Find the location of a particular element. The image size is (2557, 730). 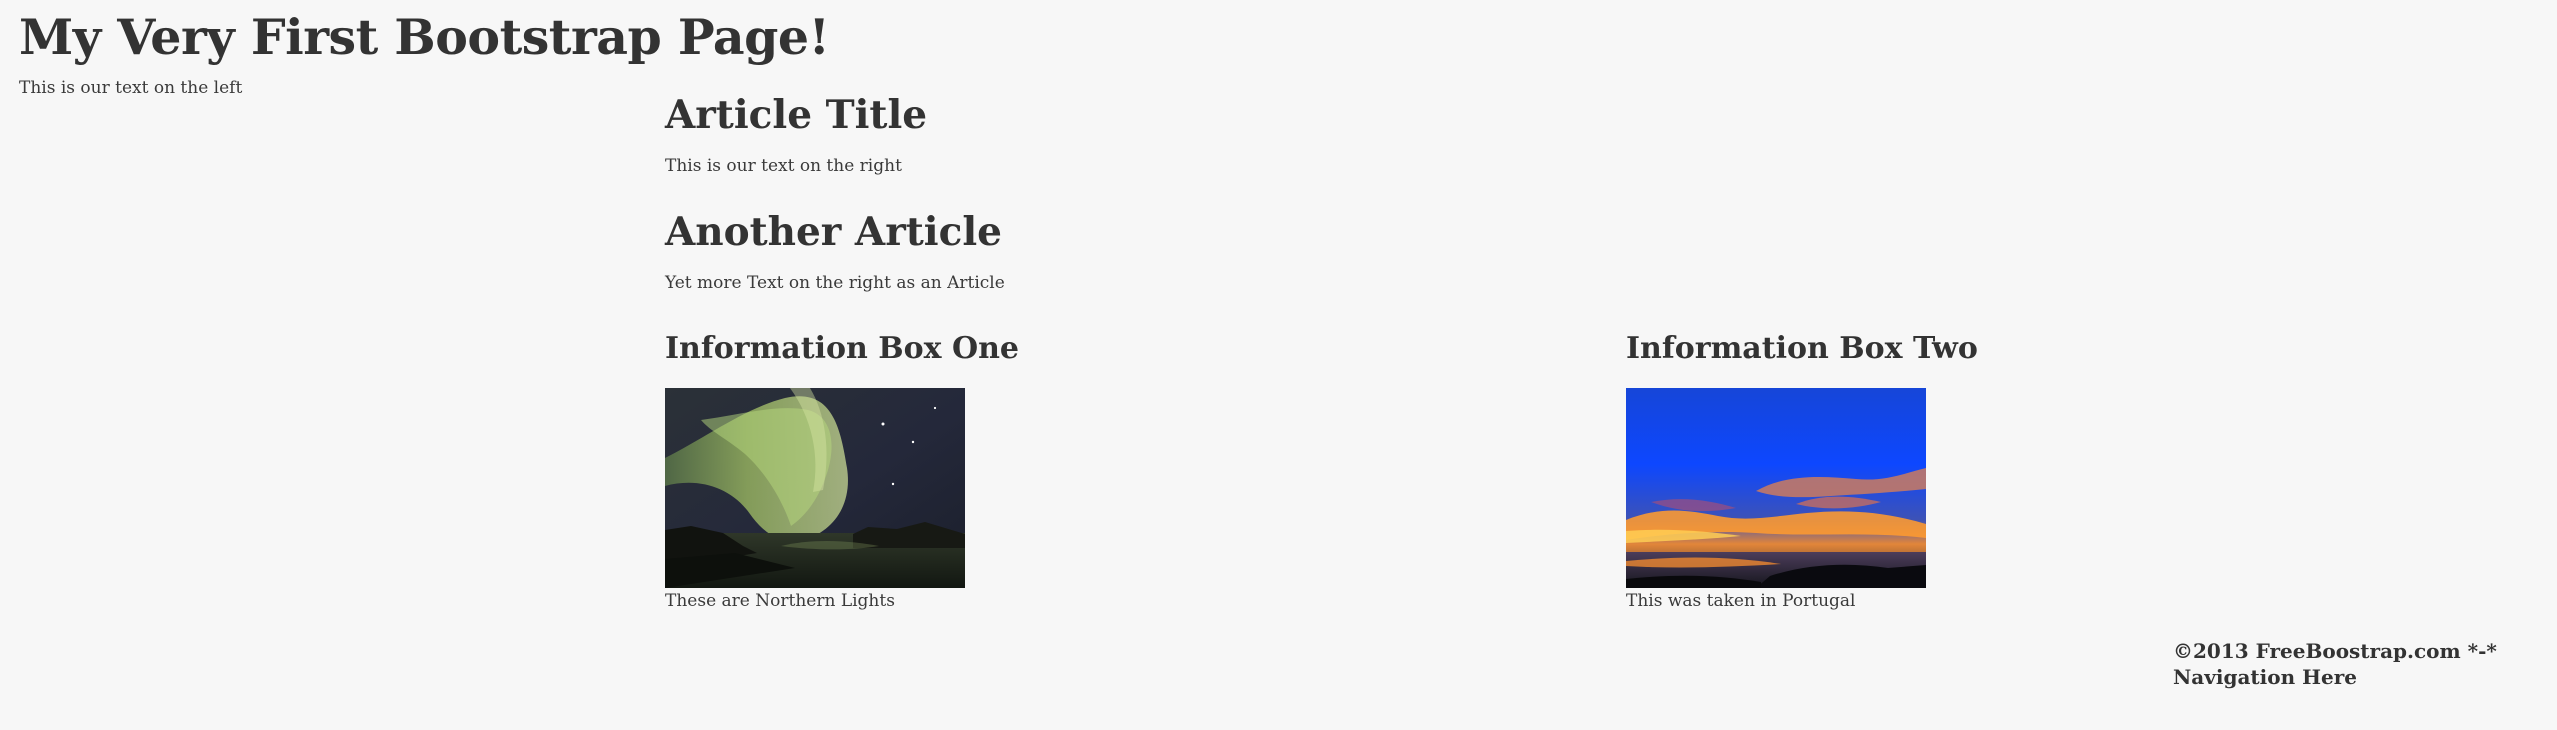

another-article-text: Yet more Text on the right as an Article is located at coordinates (835, 283).